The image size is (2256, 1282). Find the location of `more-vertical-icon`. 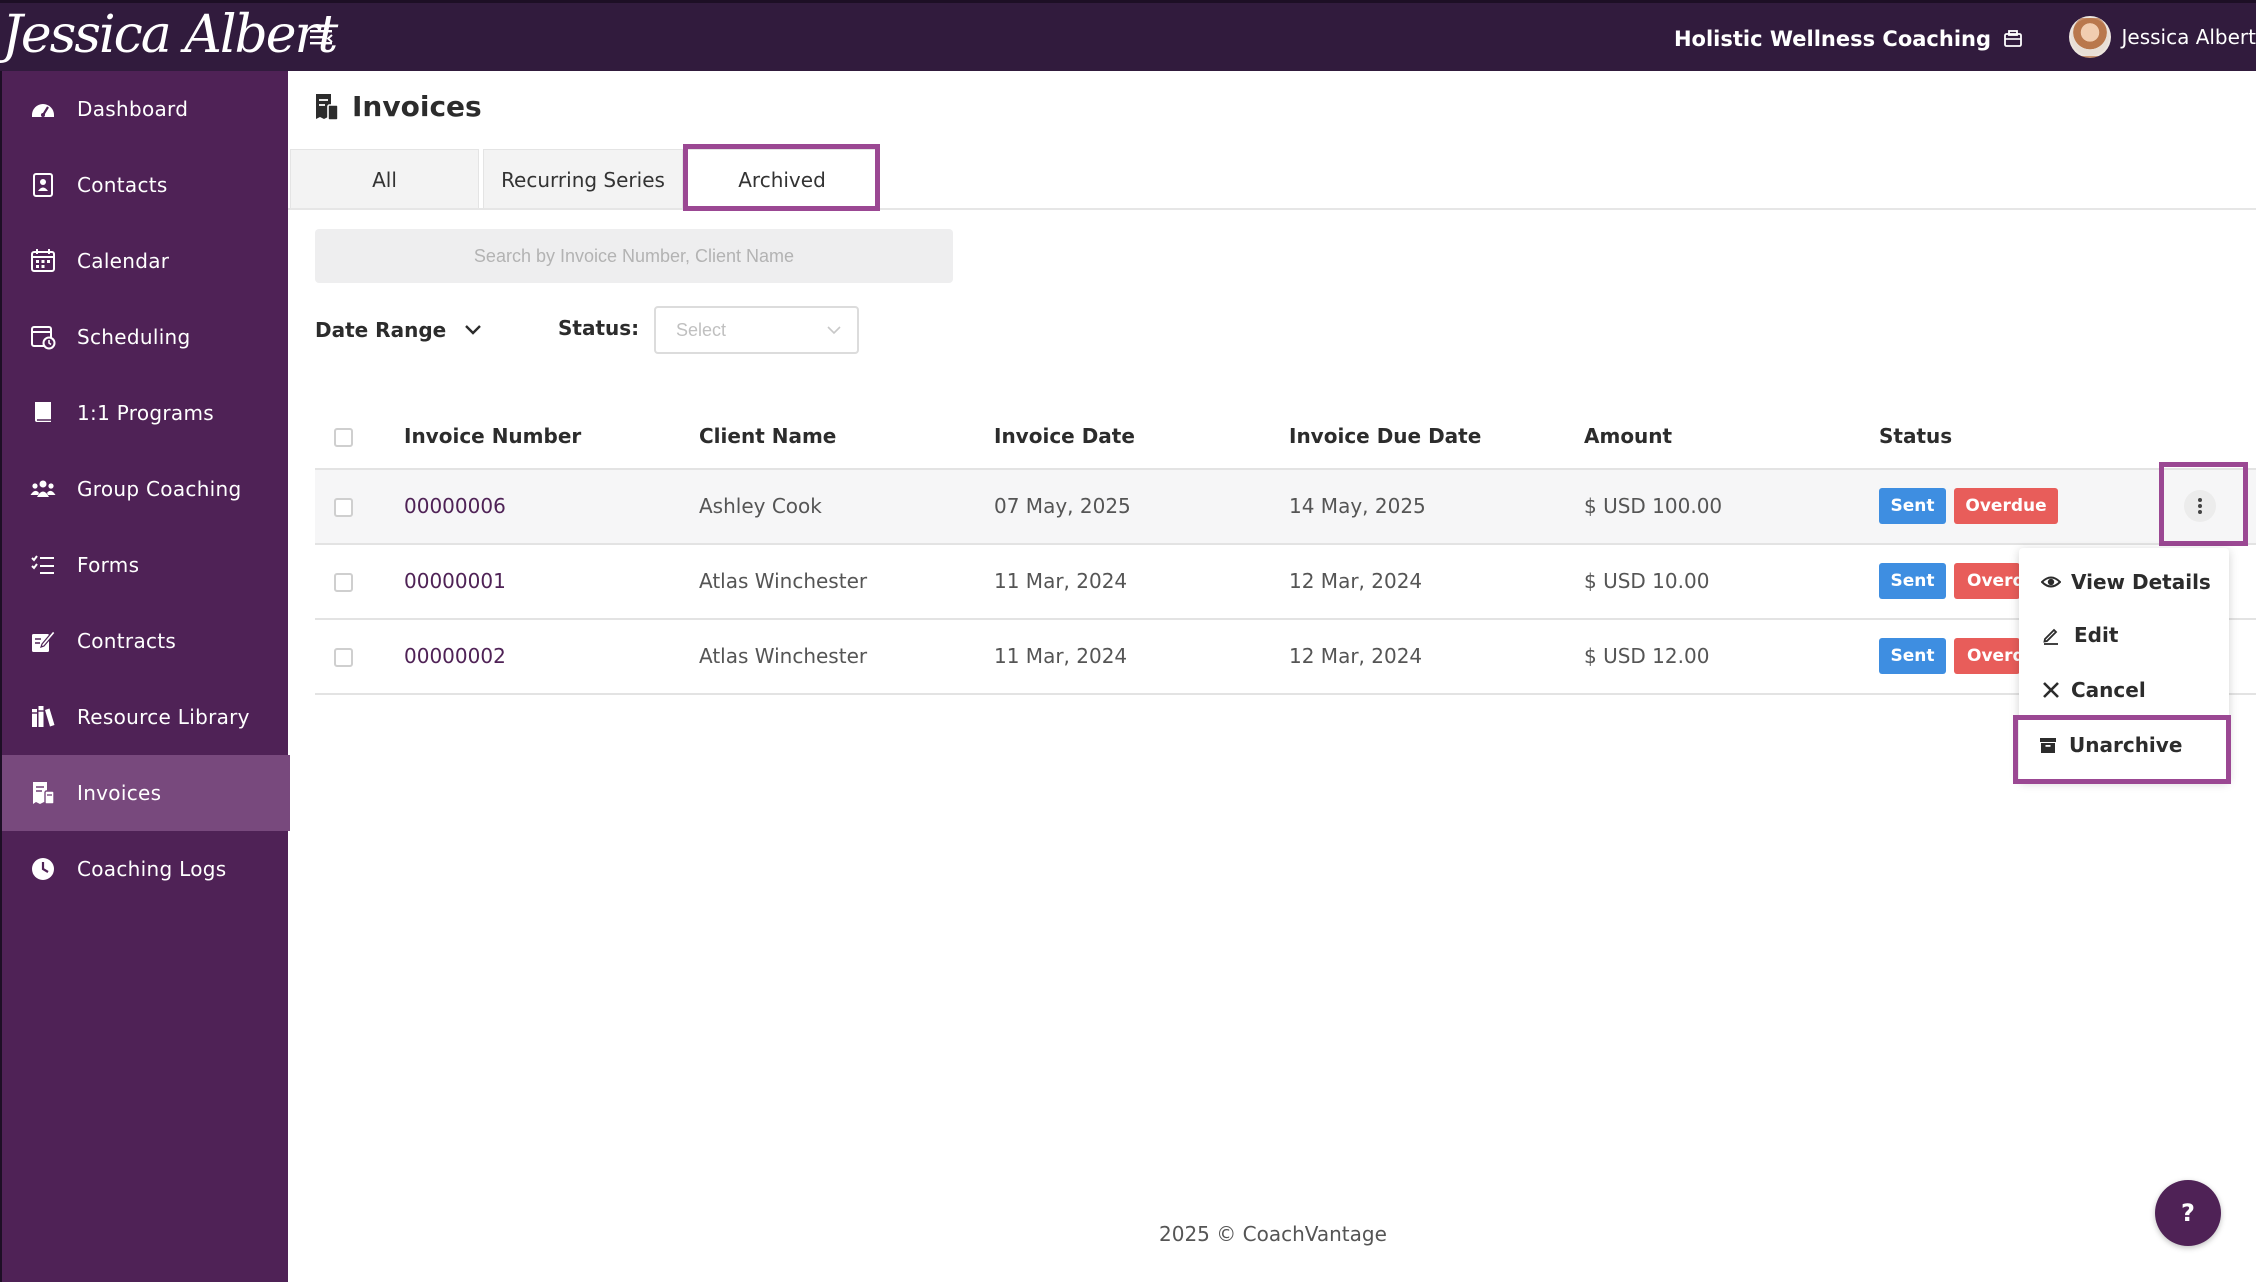

more-vertical-icon is located at coordinates (2200, 506).